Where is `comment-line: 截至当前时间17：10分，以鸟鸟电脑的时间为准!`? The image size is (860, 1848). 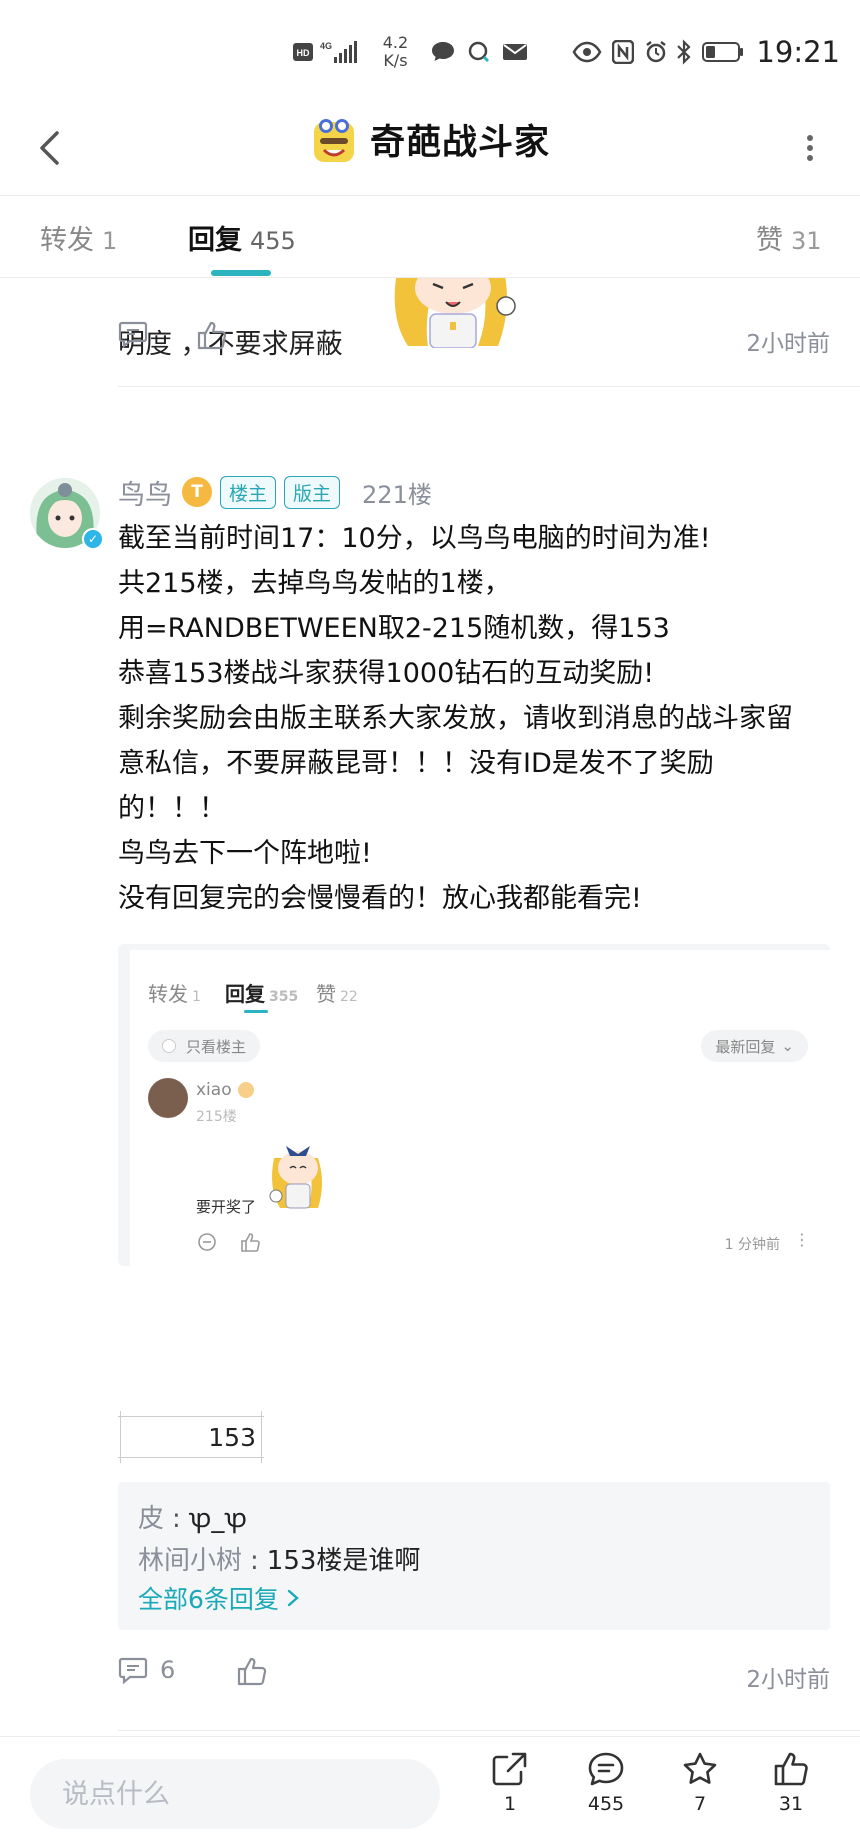 comment-line: 截至当前时间17：10分，以鸟鸟电脑的时间为准! is located at coordinates (414, 538).